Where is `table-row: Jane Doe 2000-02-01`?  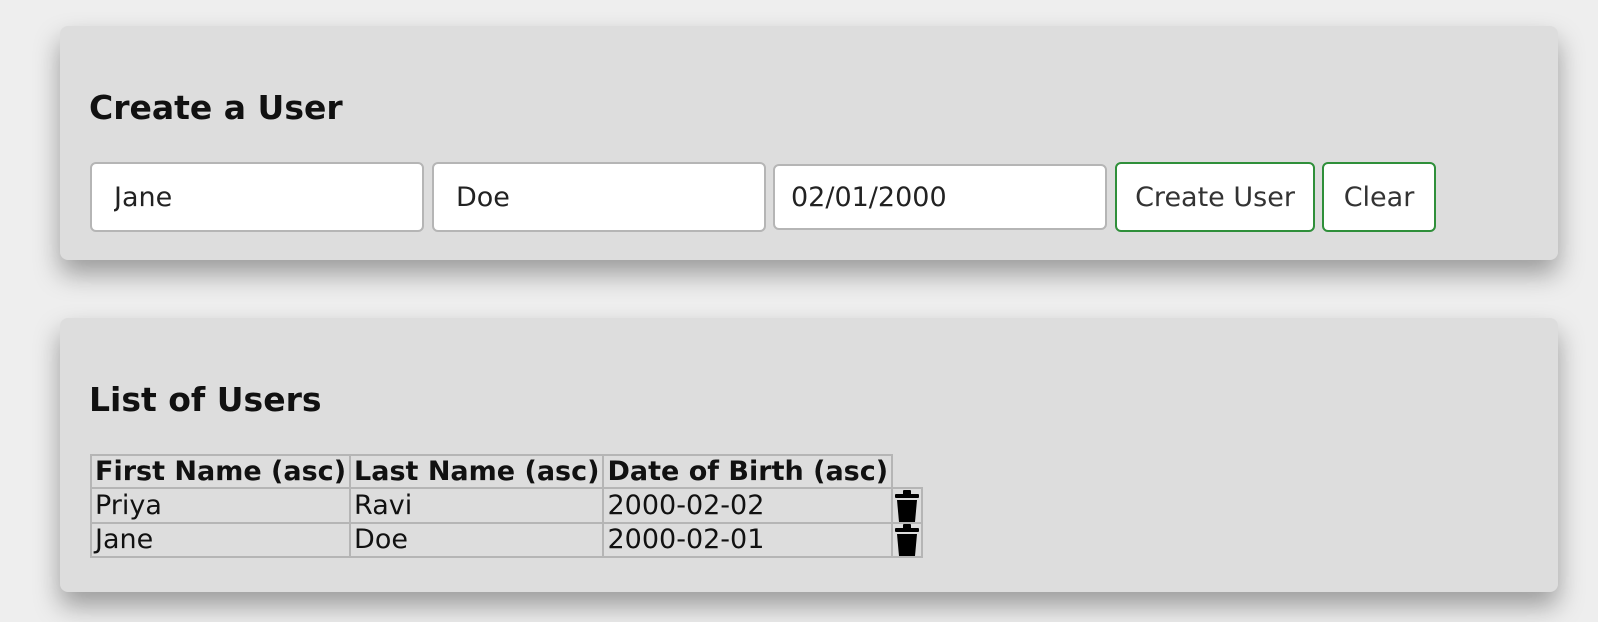
table-row: Jane Doe 2000-02-01 is located at coordinates (506, 539).